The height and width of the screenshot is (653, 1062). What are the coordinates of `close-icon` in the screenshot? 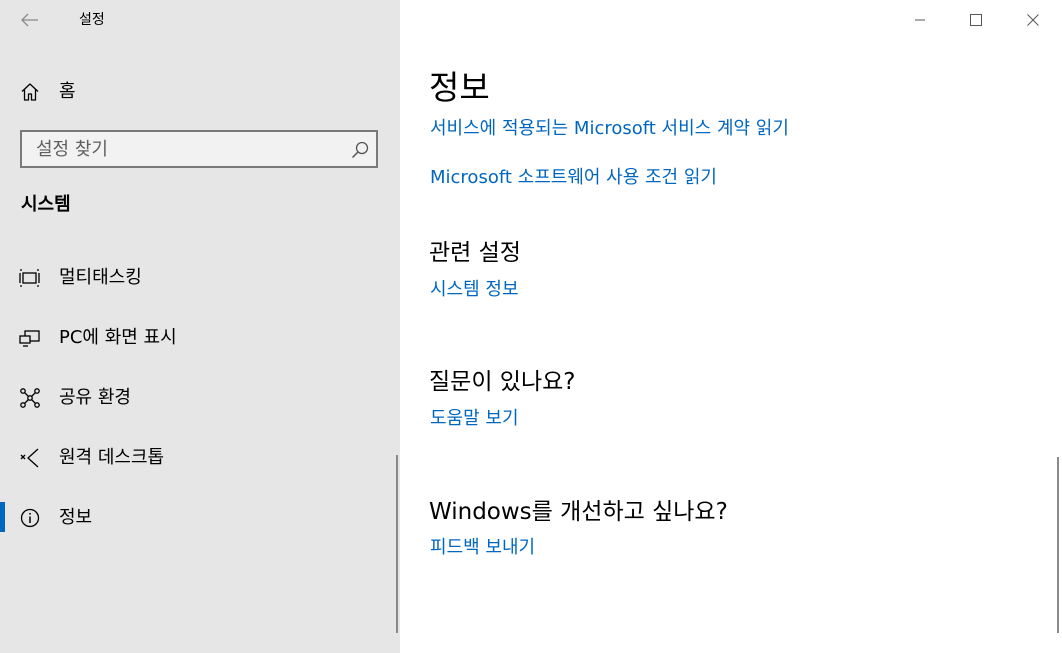 It's located at (1033, 20).